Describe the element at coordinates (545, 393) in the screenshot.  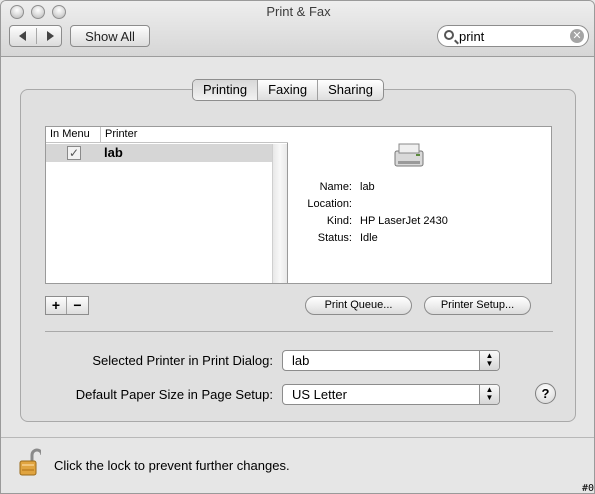
I see `help-button: ?` at that location.